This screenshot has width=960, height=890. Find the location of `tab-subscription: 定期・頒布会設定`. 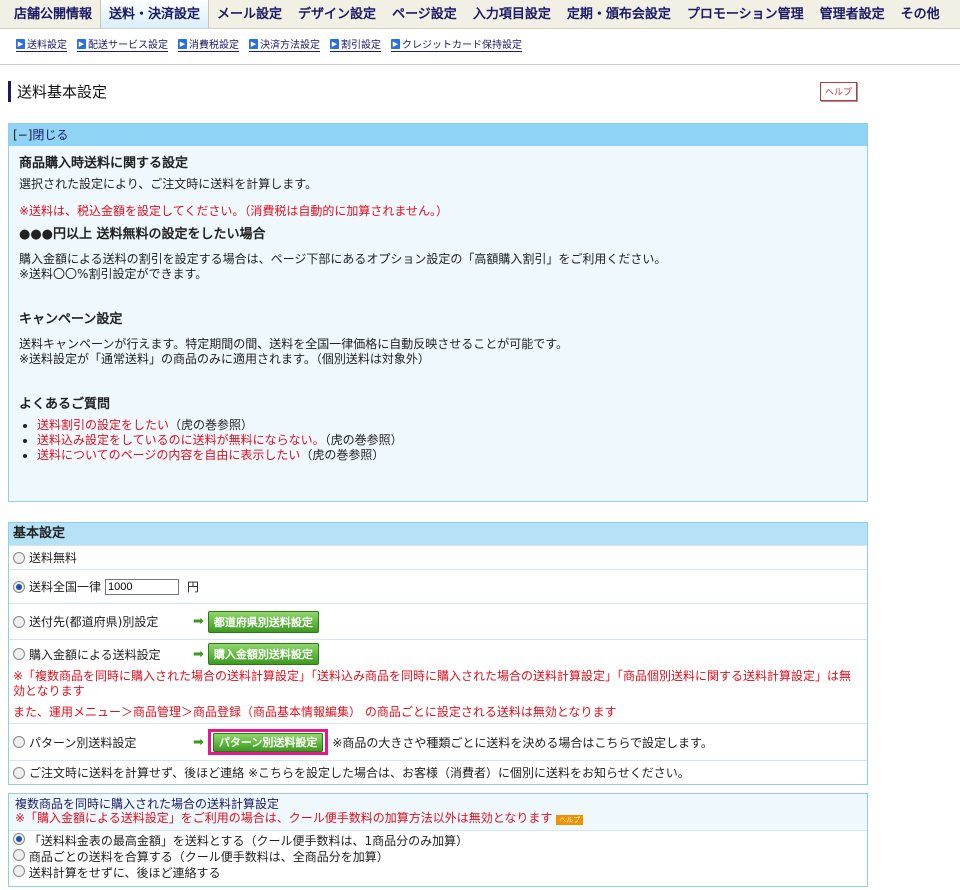

tab-subscription: 定期・頒布会設定 is located at coordinates (619, 15).